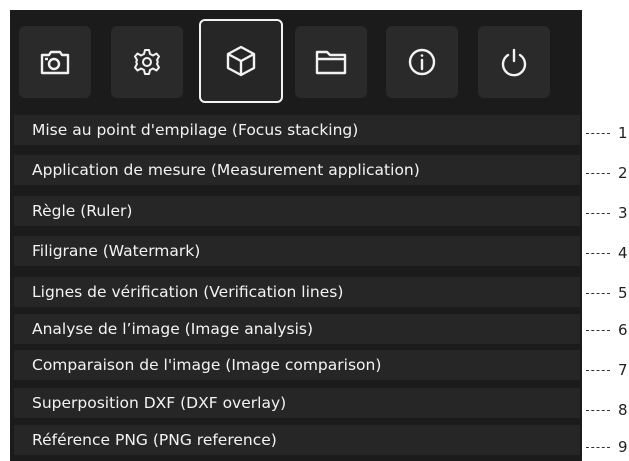  What do you see at coordinates (623, 213) in the screenshot?
I see `callout-number: 3` at bounding box center [623, 213].